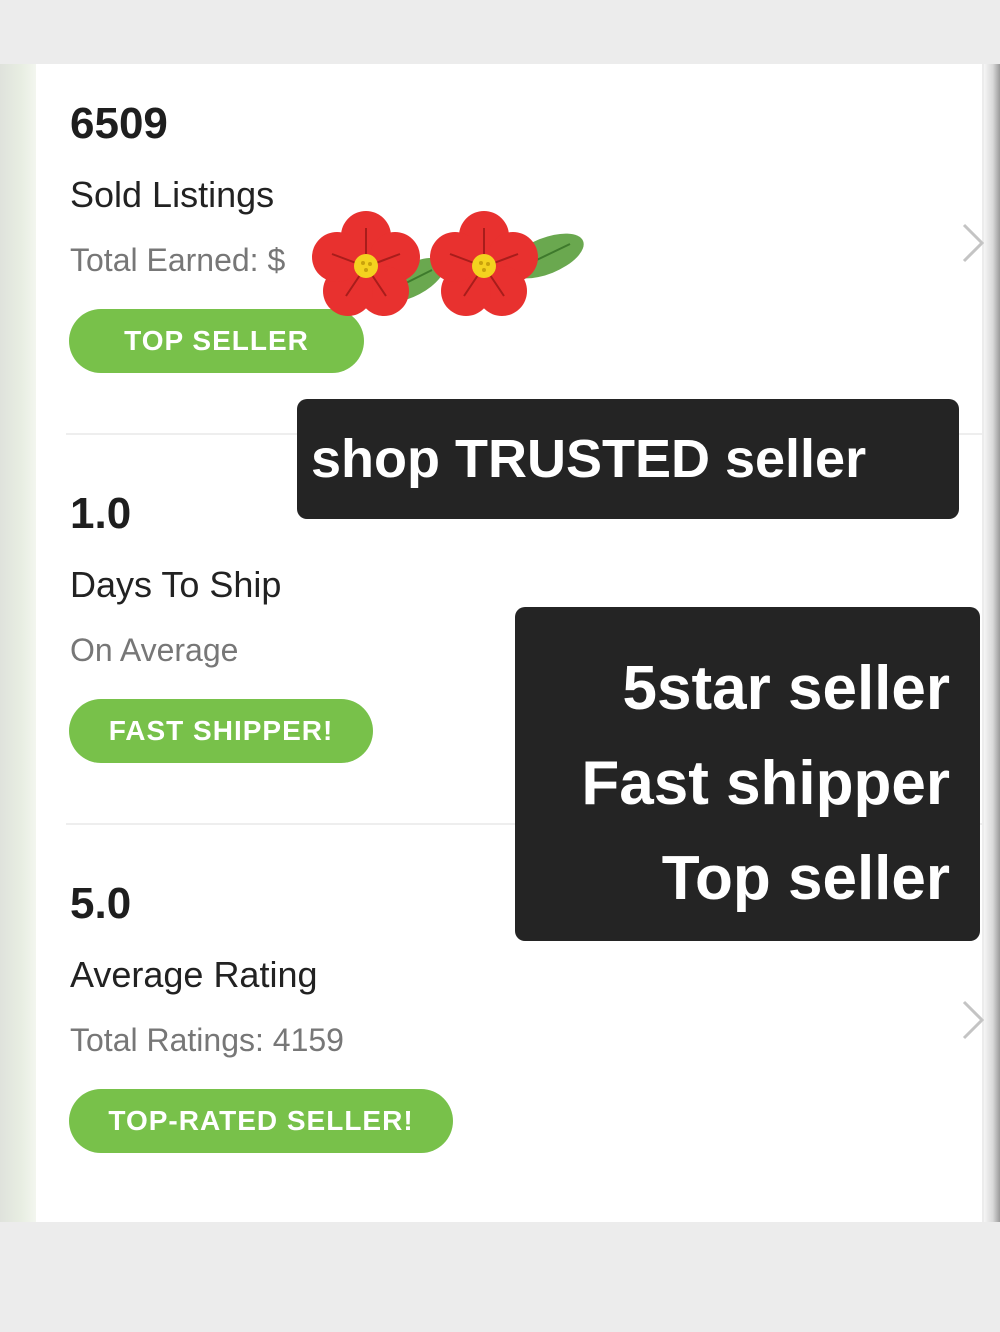 This screenshot has width=1000, height=1332. Describe the element at coordinates (786, 688) in the screenshot. I see `caption-line: 5star seller` at that location.